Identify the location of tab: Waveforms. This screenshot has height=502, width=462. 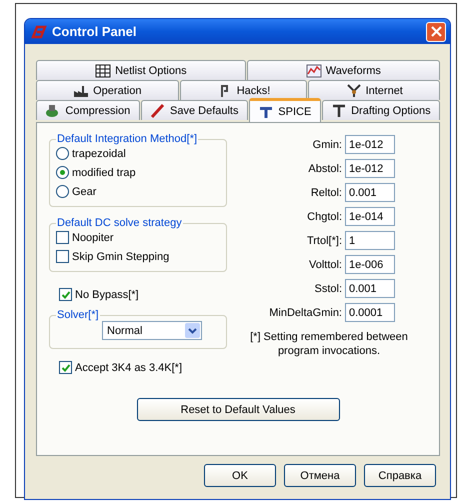
(343, 70).